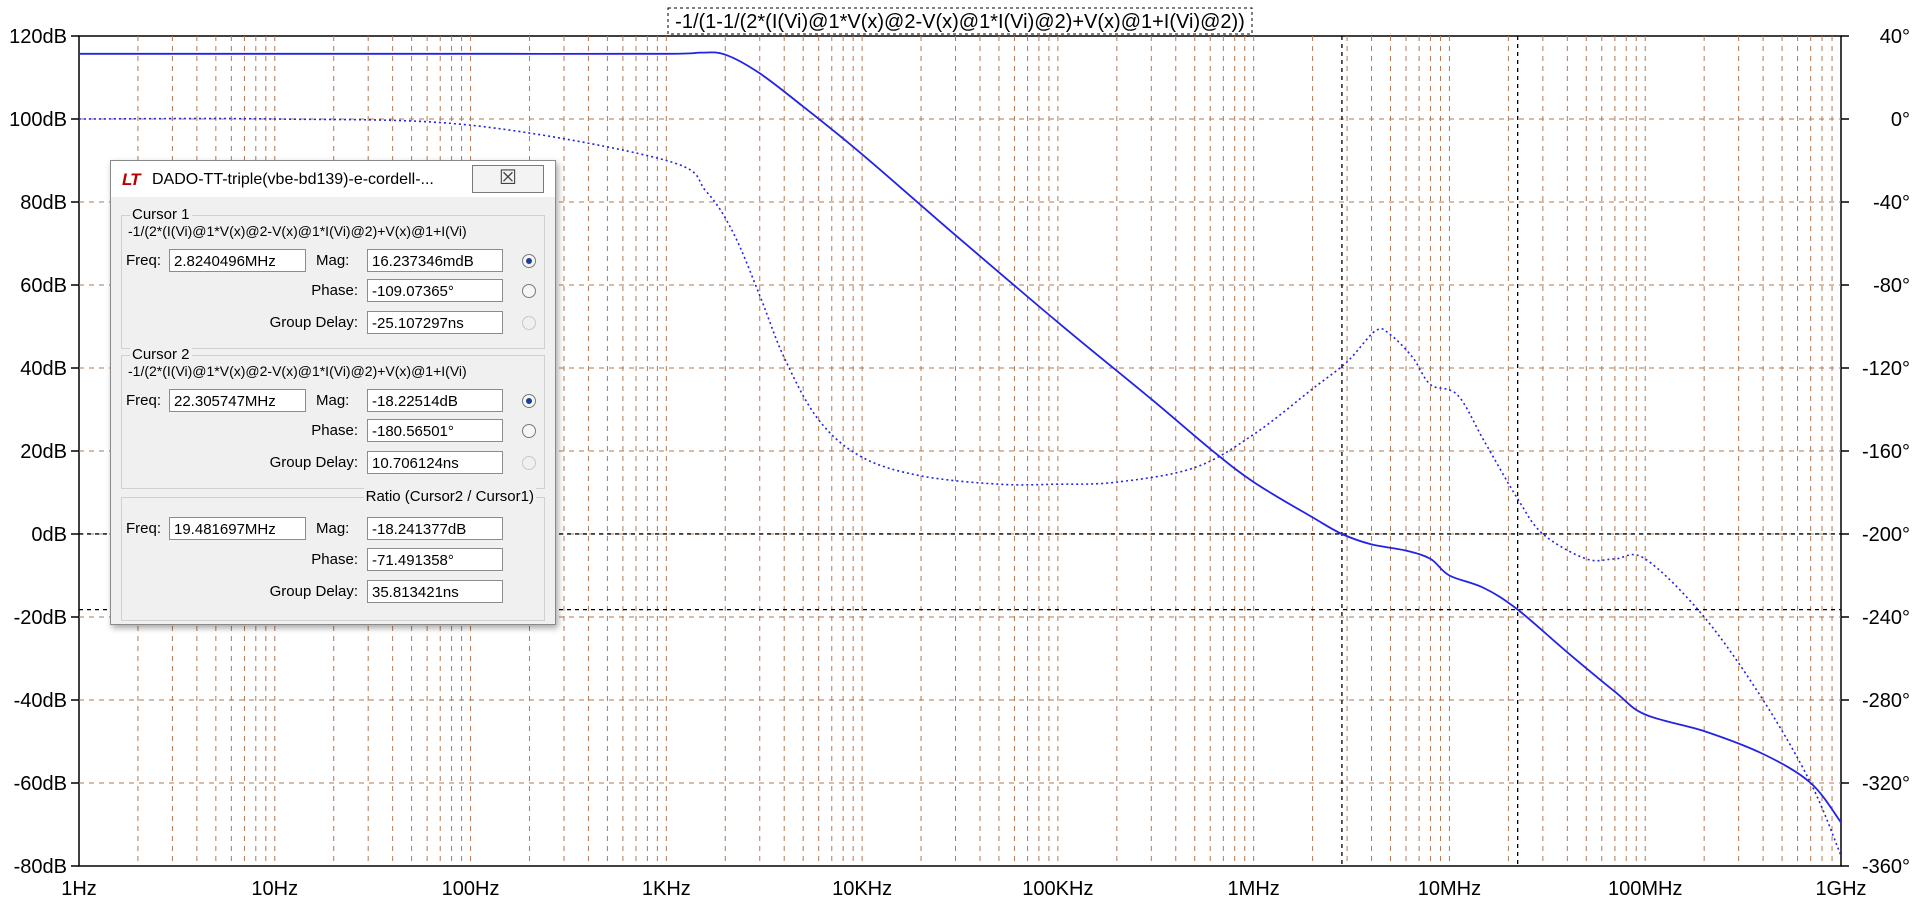 The height and width of the screenshot is (910, 1919). I want to click on cursor1-freq-field: 2.8240496MHz, so click(237, 260).